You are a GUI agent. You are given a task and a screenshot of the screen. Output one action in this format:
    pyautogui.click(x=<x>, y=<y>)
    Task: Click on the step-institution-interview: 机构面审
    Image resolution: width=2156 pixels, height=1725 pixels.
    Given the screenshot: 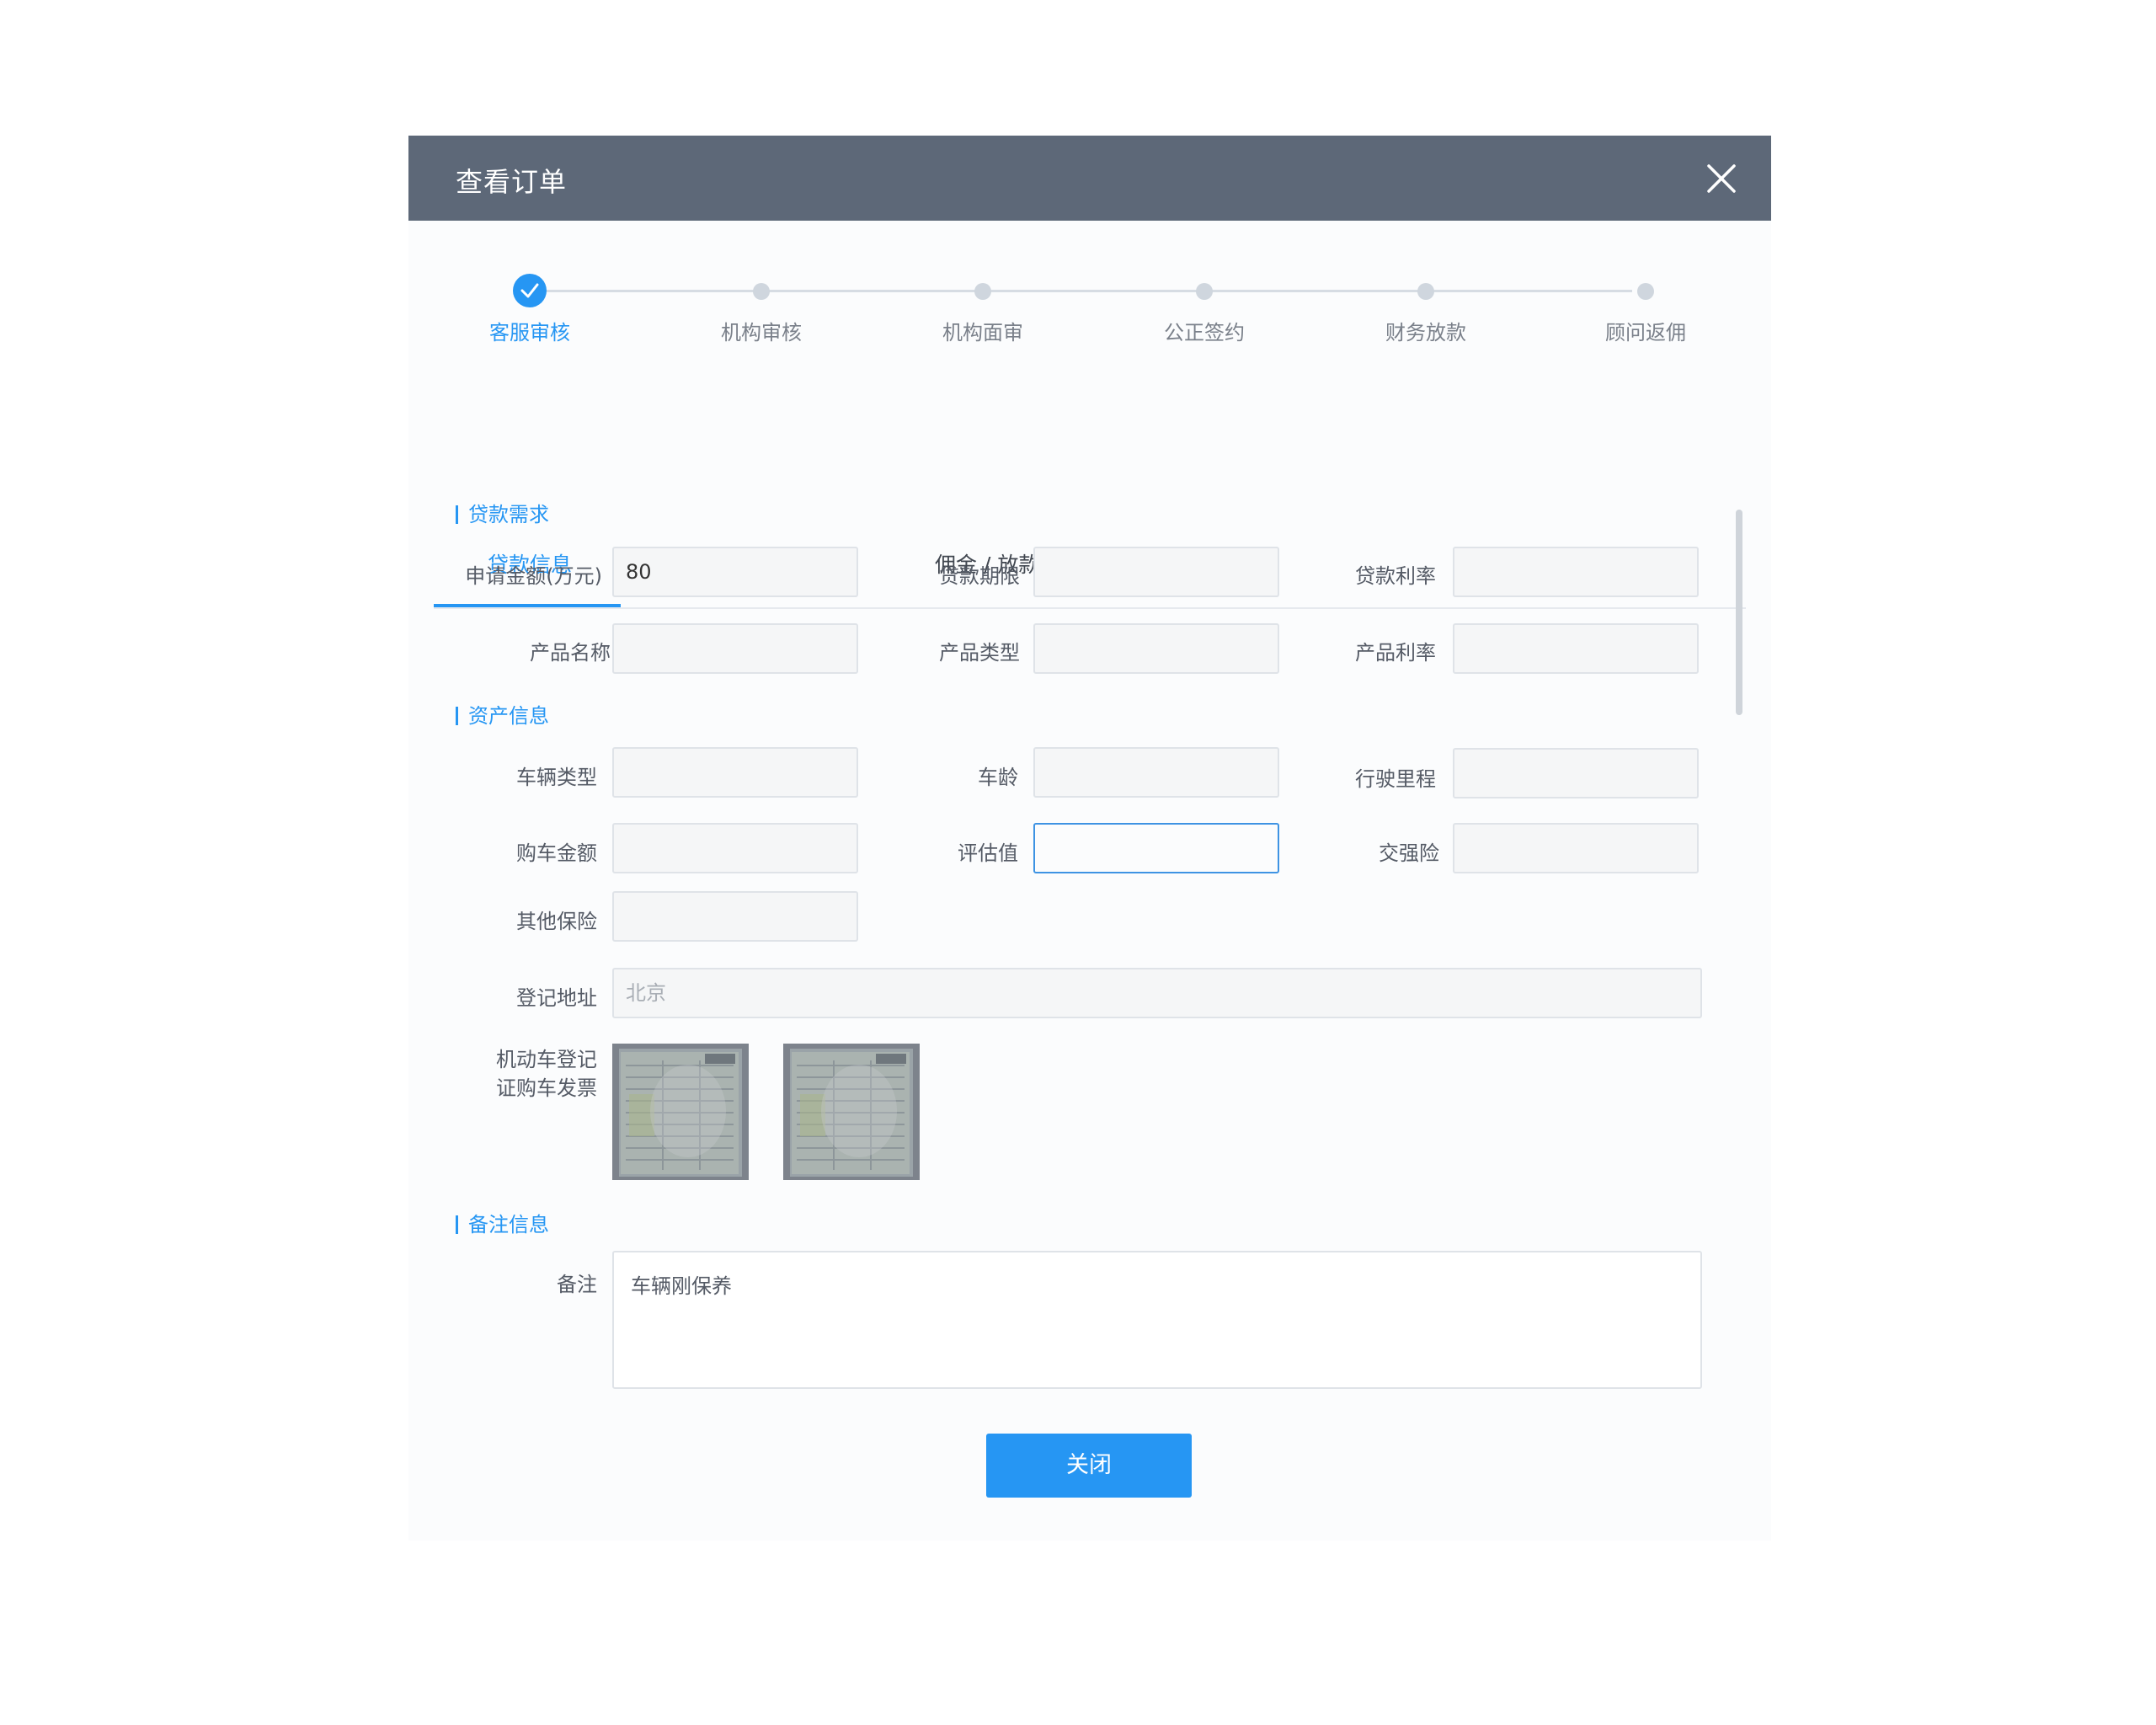 What is the action you would take?
    pyautogui.click(x=983, y=262)
    